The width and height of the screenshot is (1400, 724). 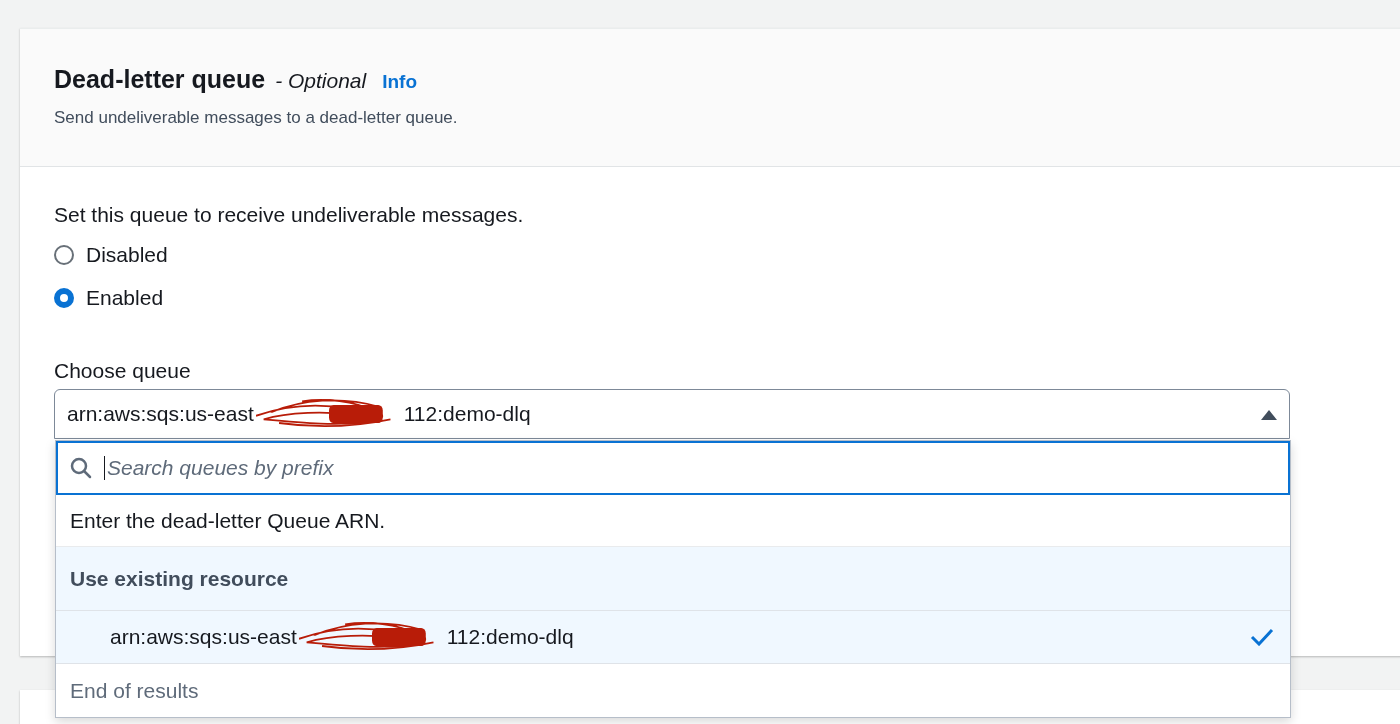 I want to click on optional-label: - Optional, so click(x=321, y=81).